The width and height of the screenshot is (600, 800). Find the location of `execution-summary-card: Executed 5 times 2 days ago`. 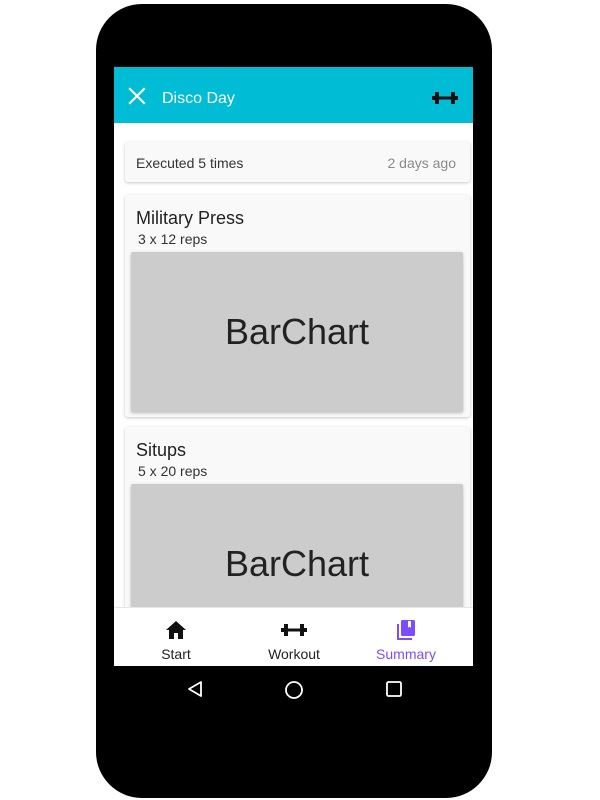

execution-summary-card: Executed 5 times 2 days ago is located at coordinates (297, 162).